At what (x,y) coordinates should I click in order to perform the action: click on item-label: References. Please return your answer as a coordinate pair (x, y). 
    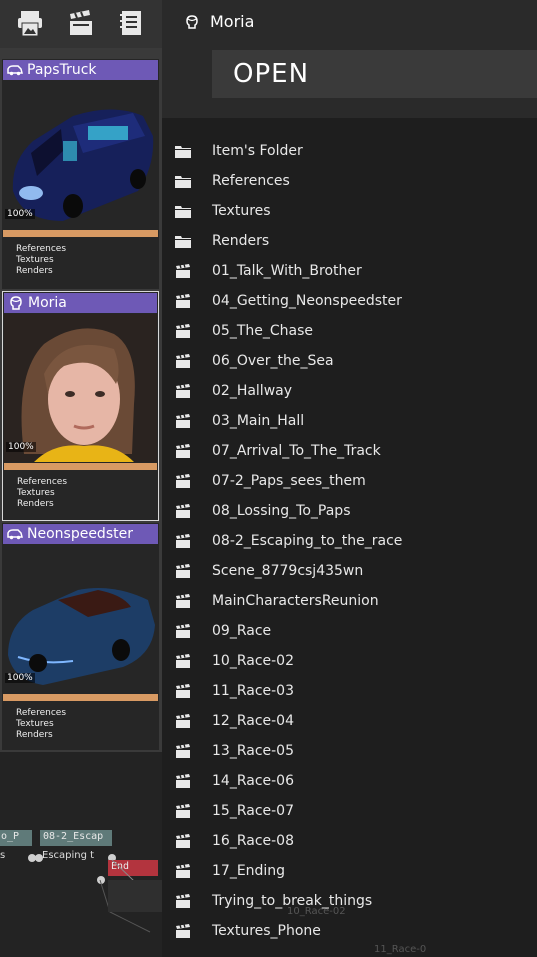
    Looking at the image, I should click on (251, 181).